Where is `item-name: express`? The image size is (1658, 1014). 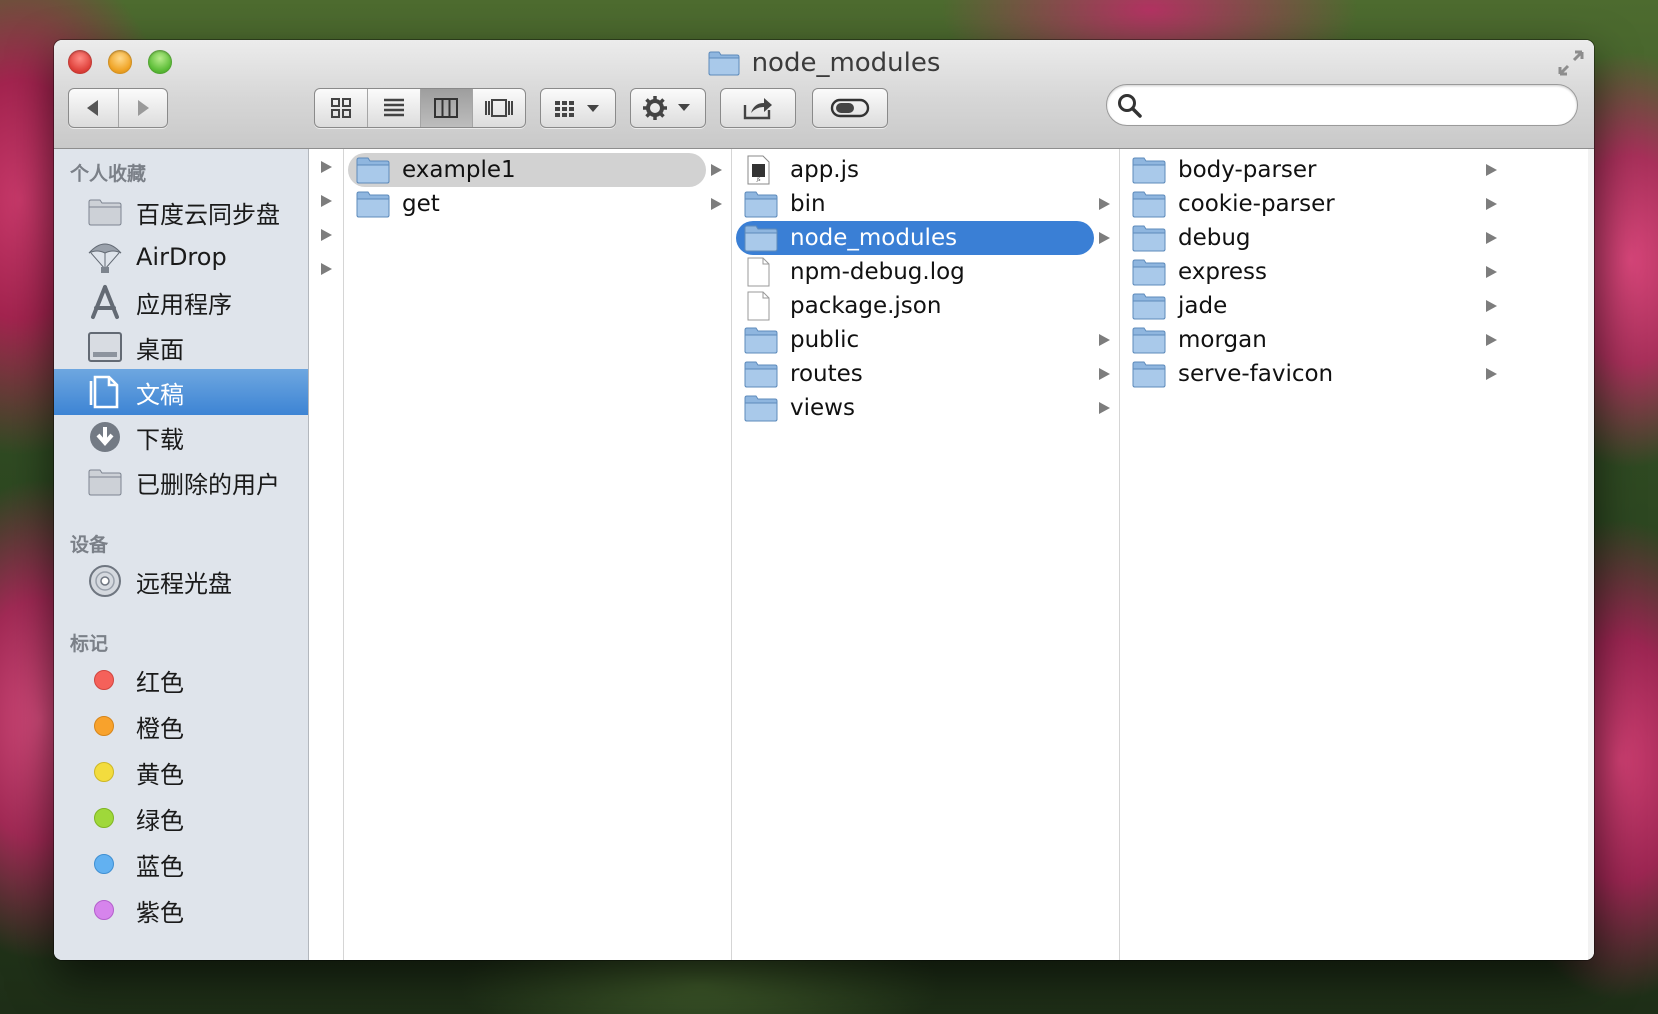 item-name: express is located at coordinates (1223, 272).